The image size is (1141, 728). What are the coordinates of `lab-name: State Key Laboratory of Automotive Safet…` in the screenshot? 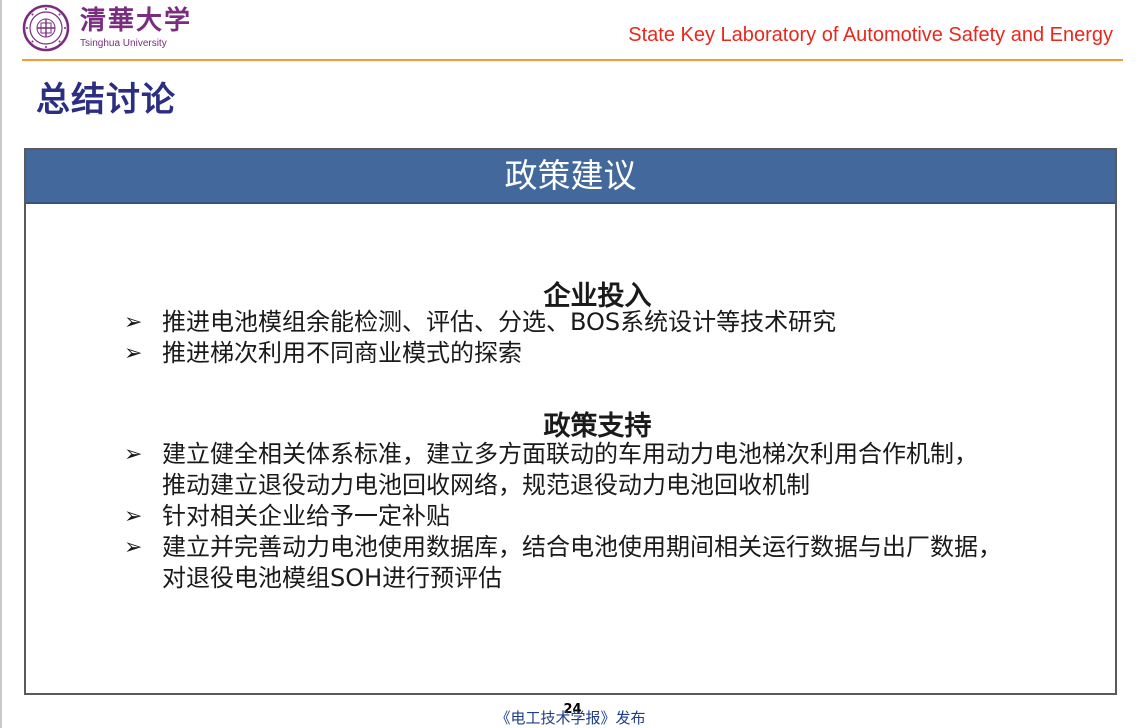 It's located at (870, 35).